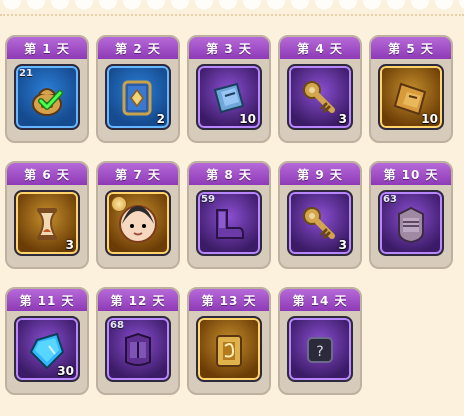  I want to click on day-label: 第 1 天, so click(47, 48).